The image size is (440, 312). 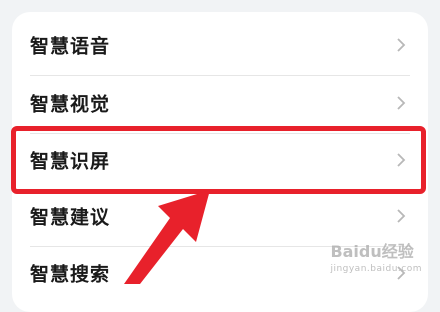 I want to click on menu-item-label: 智慧视觉, so click(x=70, y=104).